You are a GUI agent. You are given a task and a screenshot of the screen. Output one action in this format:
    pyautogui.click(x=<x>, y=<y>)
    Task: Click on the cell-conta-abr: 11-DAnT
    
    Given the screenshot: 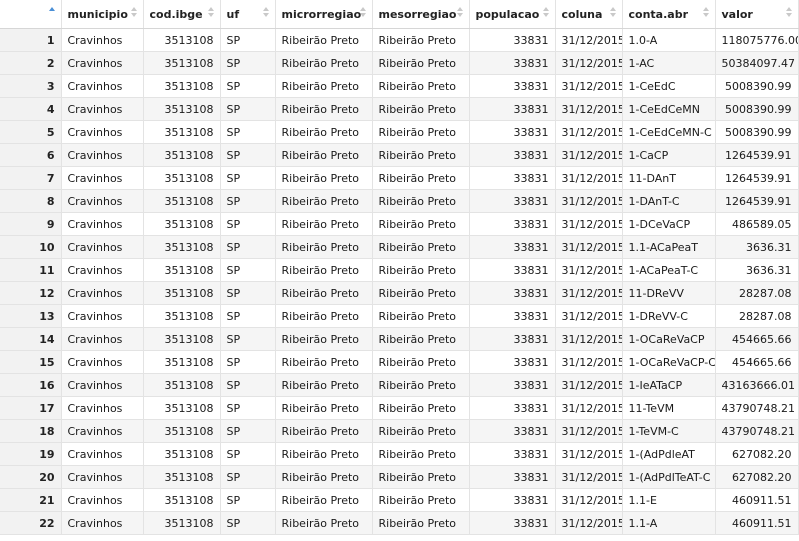 What is the action you would take?
    pyautogui.click(x=669, y=178)
    